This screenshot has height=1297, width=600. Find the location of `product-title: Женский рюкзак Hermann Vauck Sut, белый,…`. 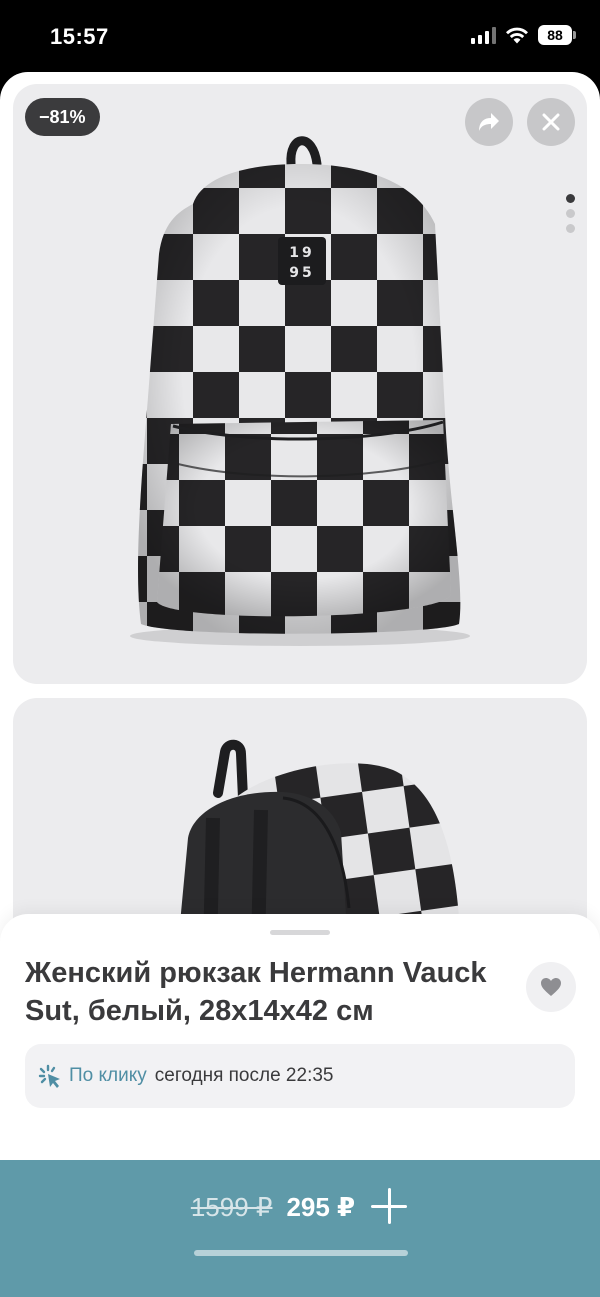

product-title: Женский рюкзак Hermann Vauck Sut, белый,… is located at coordinates (256, 992).